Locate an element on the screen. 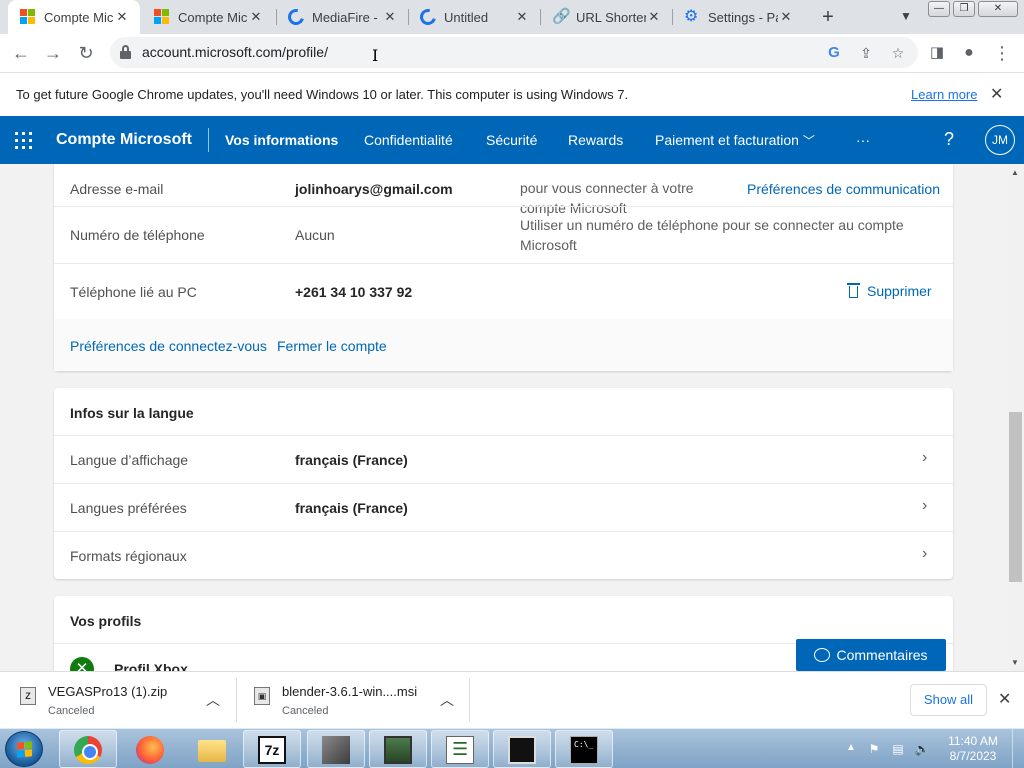  learn-more-link: Learn more is located at coordinates (944, 94).